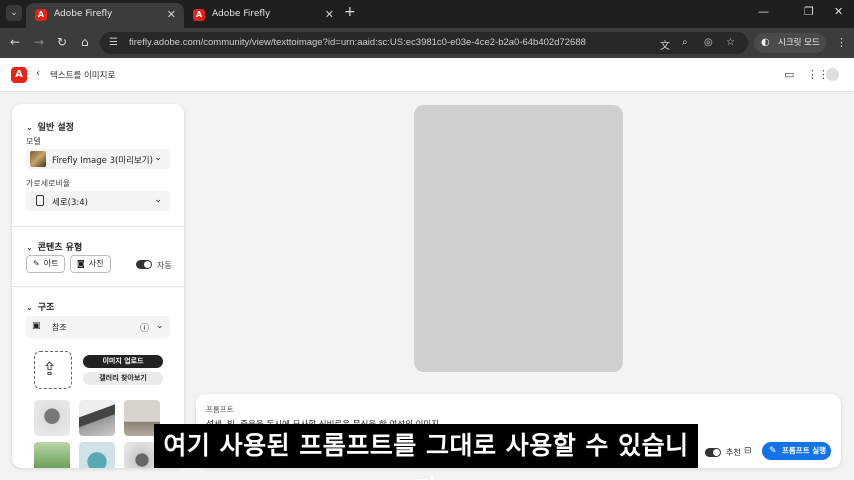 The width and height of the screenshot is (854, 480). I want to click on reference-select: ▣ 참조 ⓘ ⌄, so click(98, 327).